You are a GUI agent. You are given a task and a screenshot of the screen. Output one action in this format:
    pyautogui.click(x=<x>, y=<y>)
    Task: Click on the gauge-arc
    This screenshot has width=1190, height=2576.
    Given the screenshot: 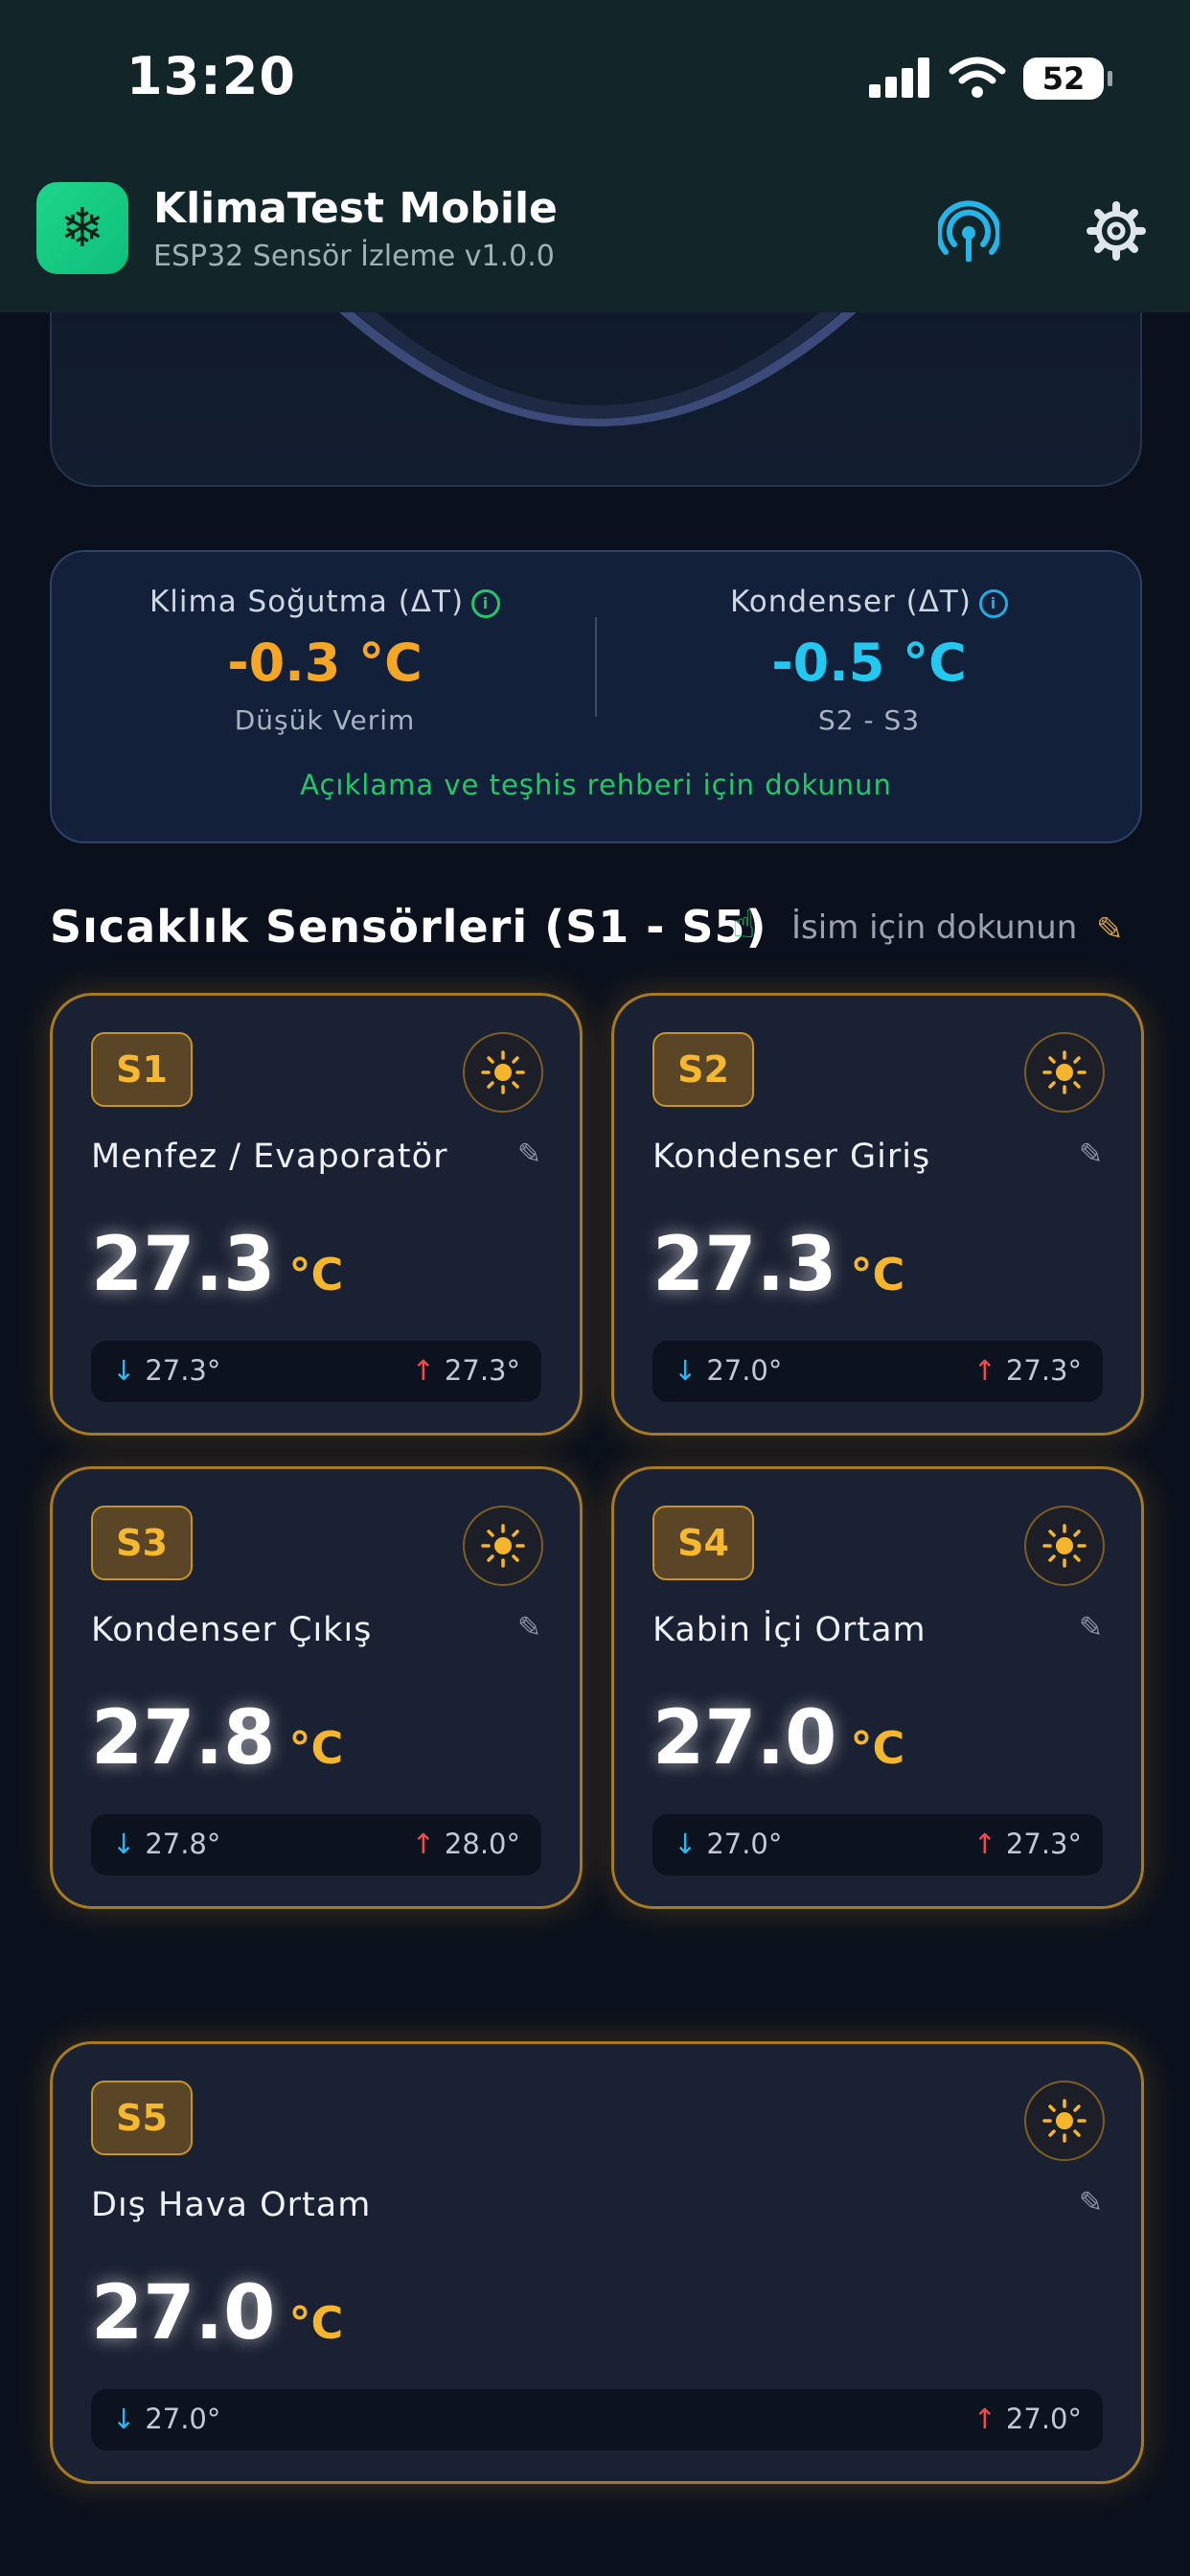 What is the action you would take?
    pyautogui.click(x=598, y=361)
    